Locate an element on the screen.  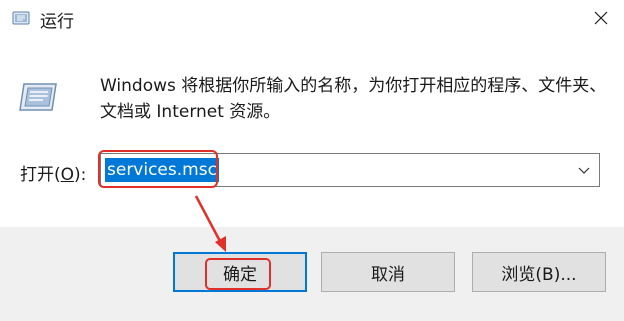
close-icon is located at coordinates (601, 18).